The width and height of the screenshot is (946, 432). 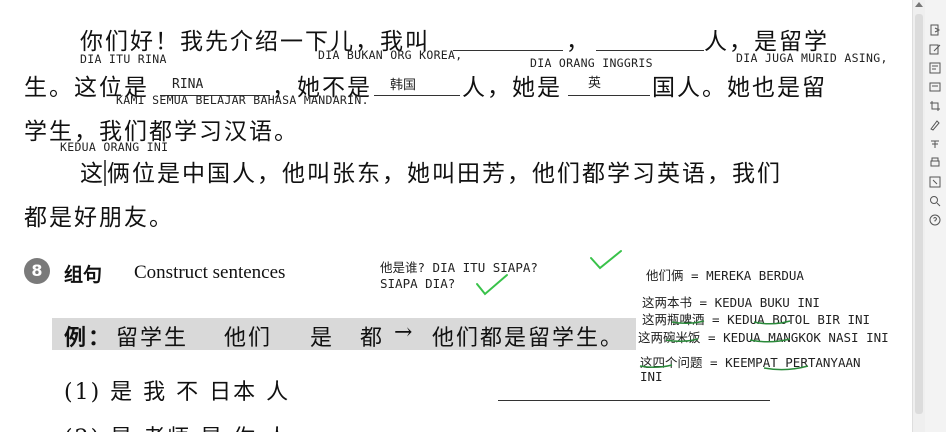 I want to click on passage-line-5: 都是好朋友。, so click(x=99, y=218).